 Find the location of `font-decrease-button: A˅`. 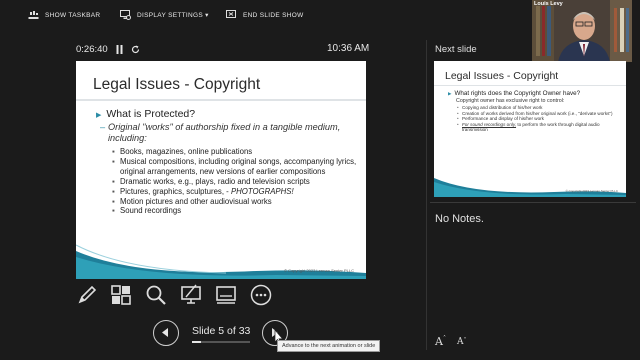

font-decrease-button: A˅ is located at coordinates (462, 342).